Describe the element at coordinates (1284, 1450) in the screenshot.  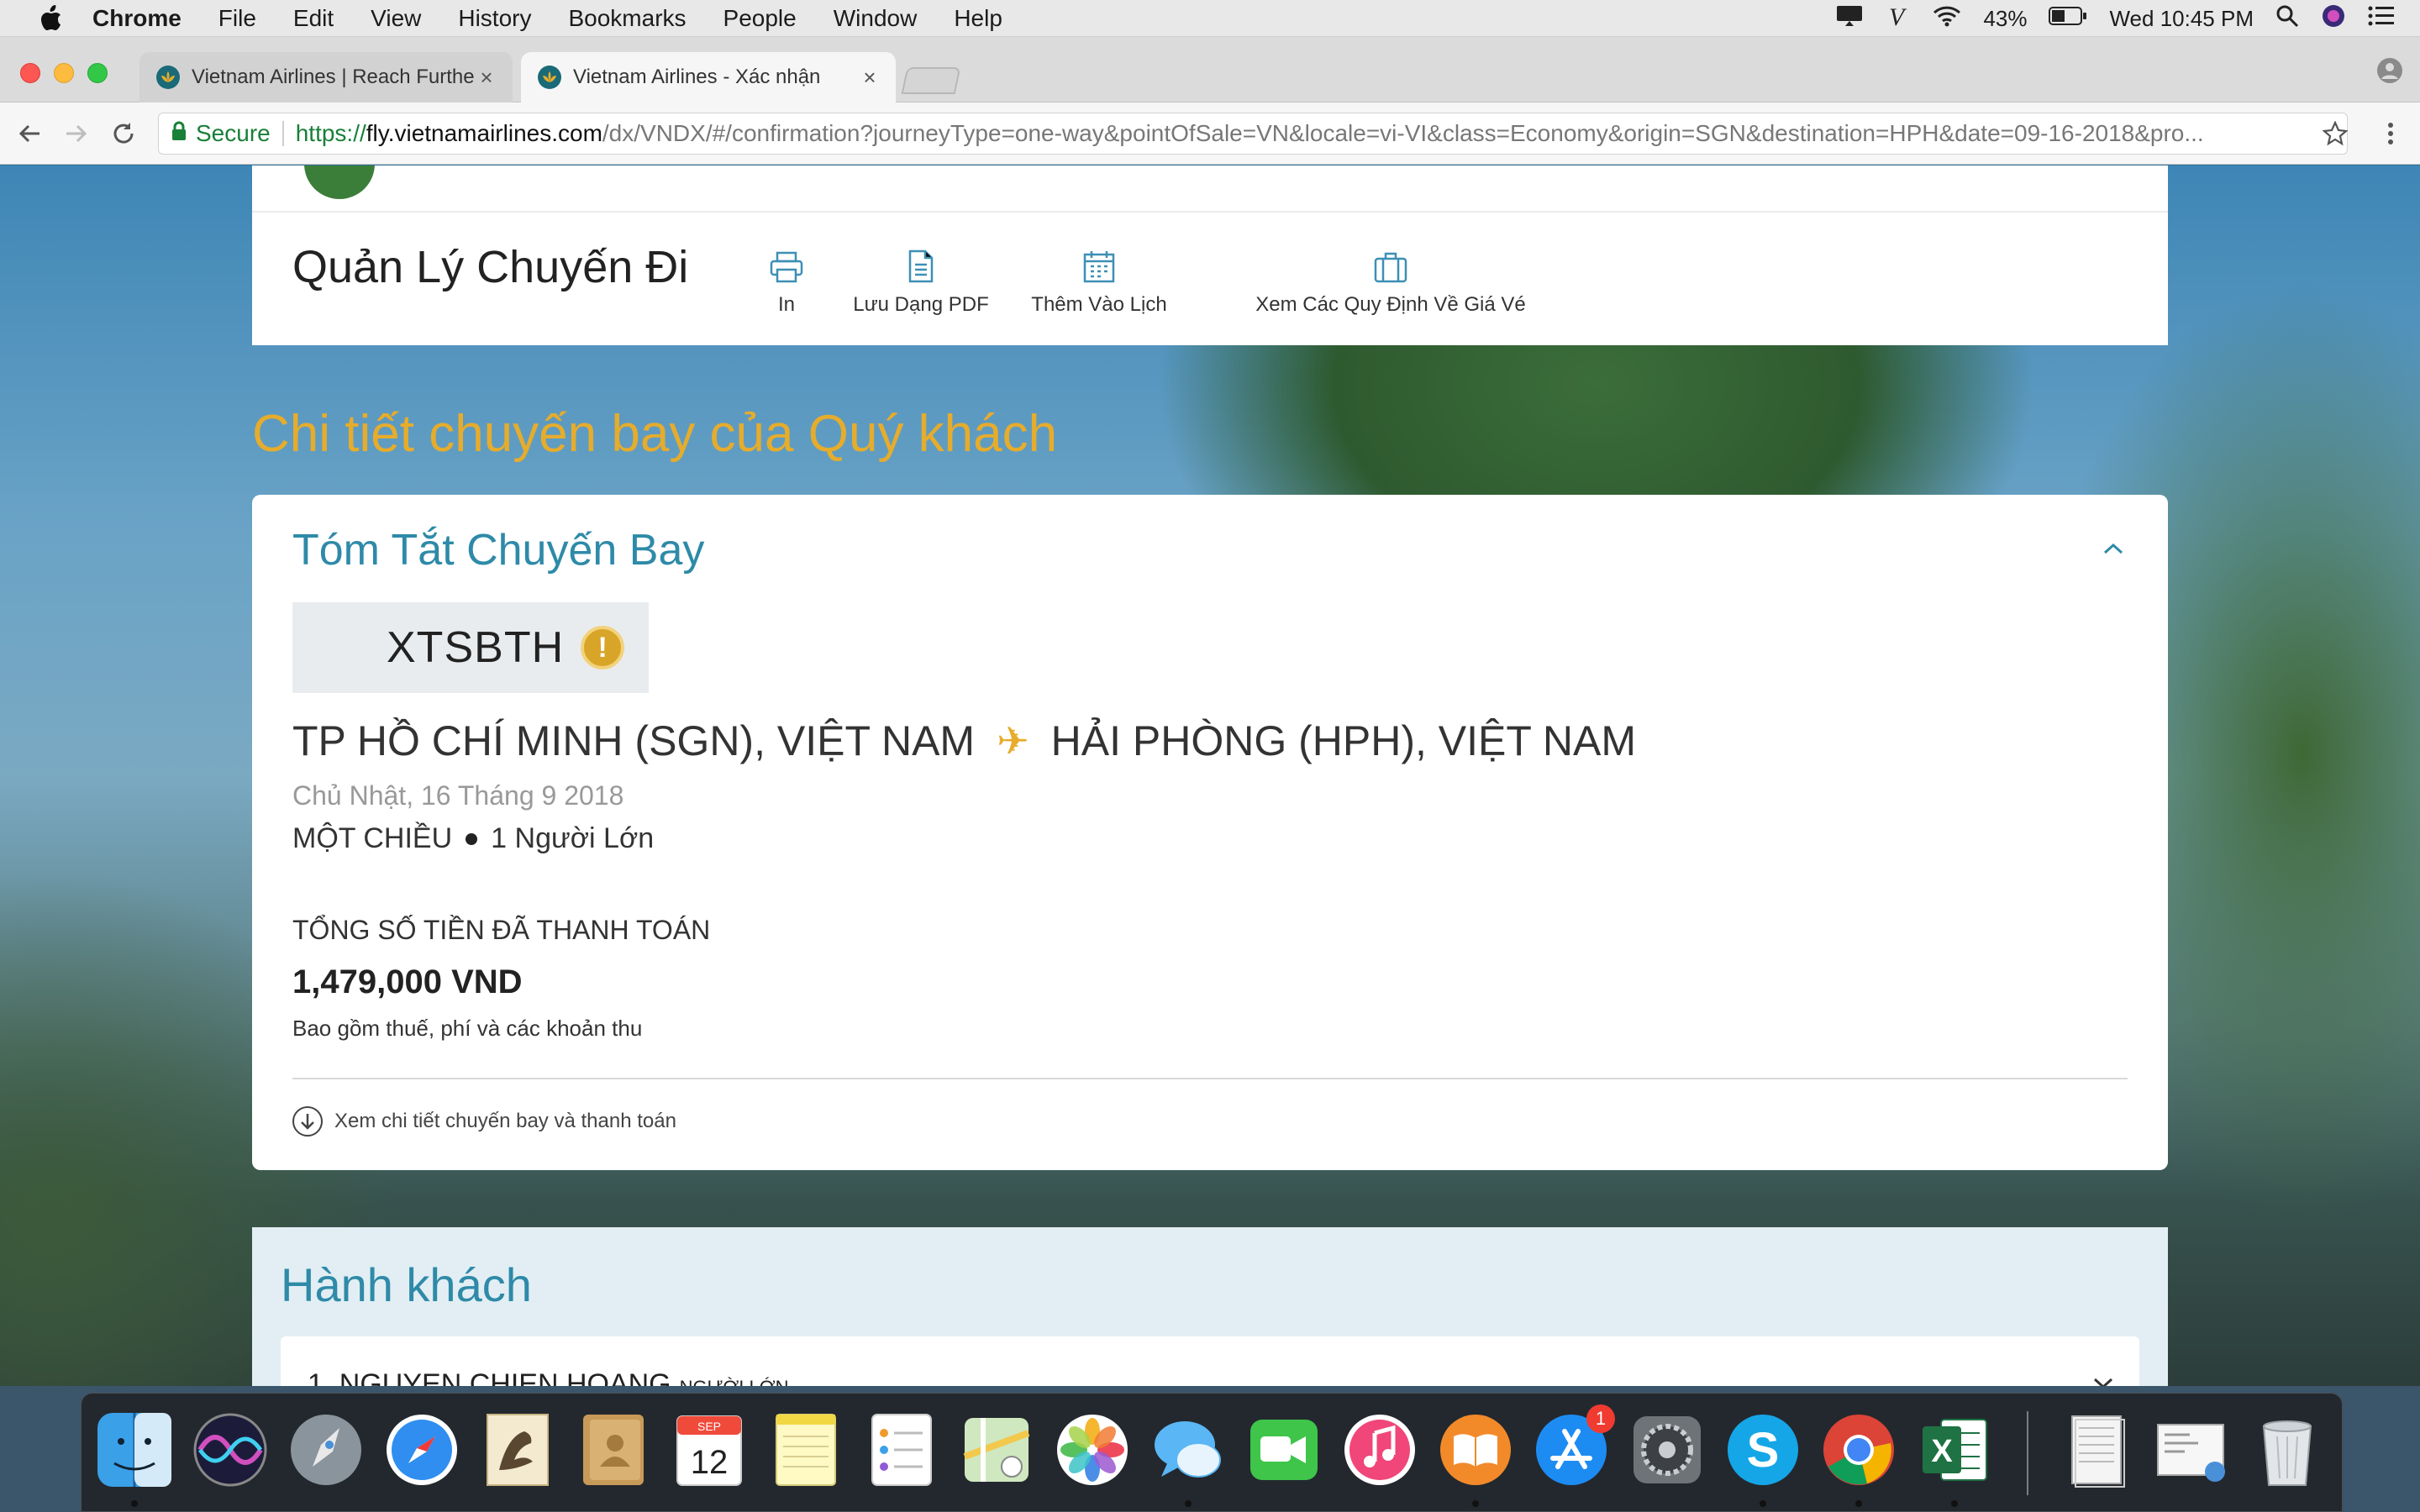
I see `facetime-icon` at that location.